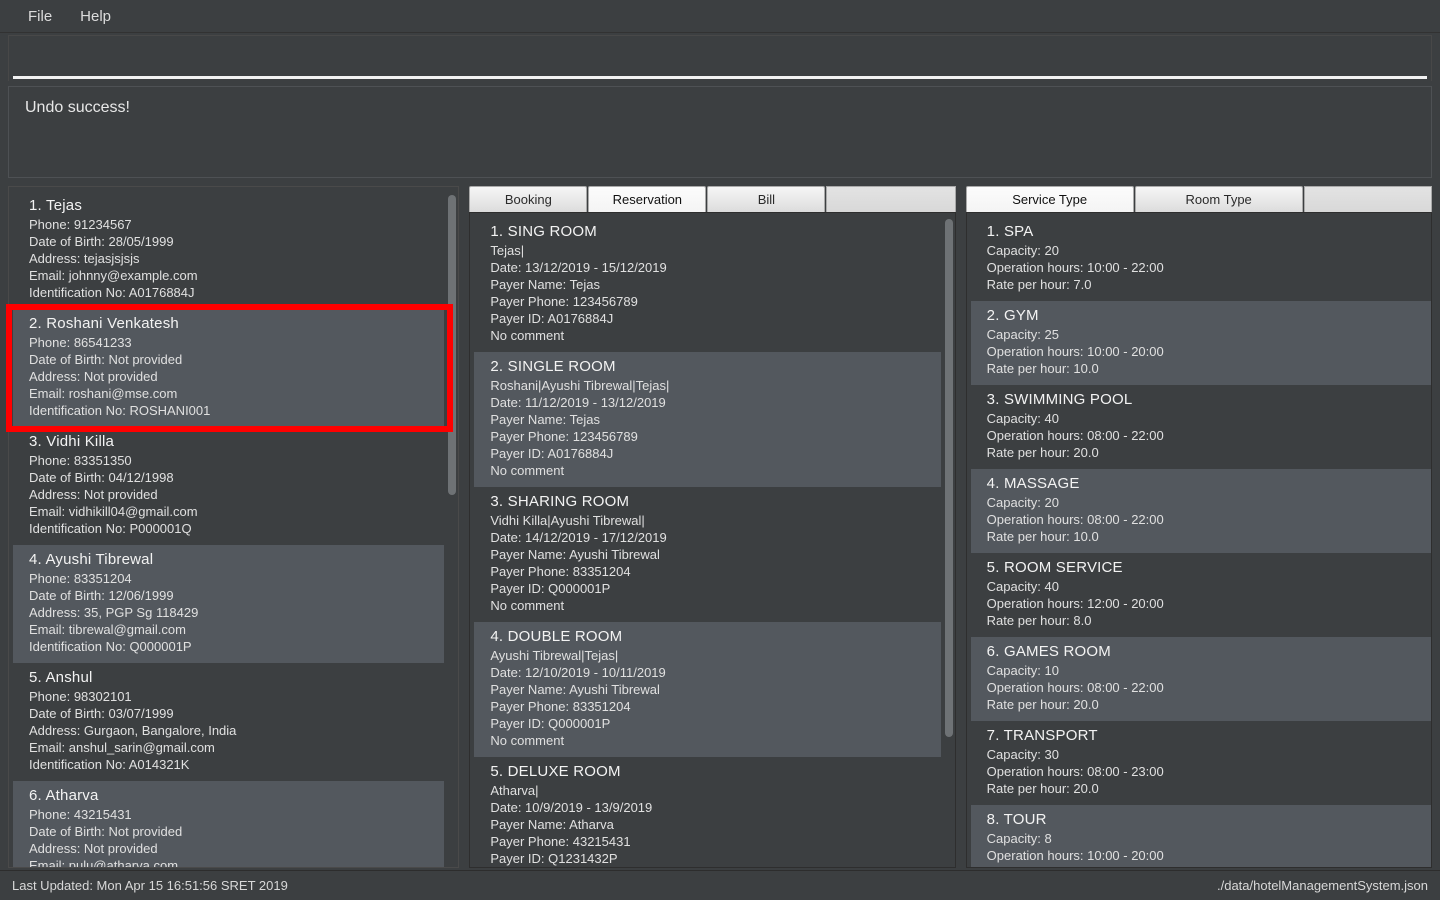 This screenshot has height=900, width=1440. Describe the element at coordinates (95, 16) in the screenshot. I see `menu-help: Help` at that location.